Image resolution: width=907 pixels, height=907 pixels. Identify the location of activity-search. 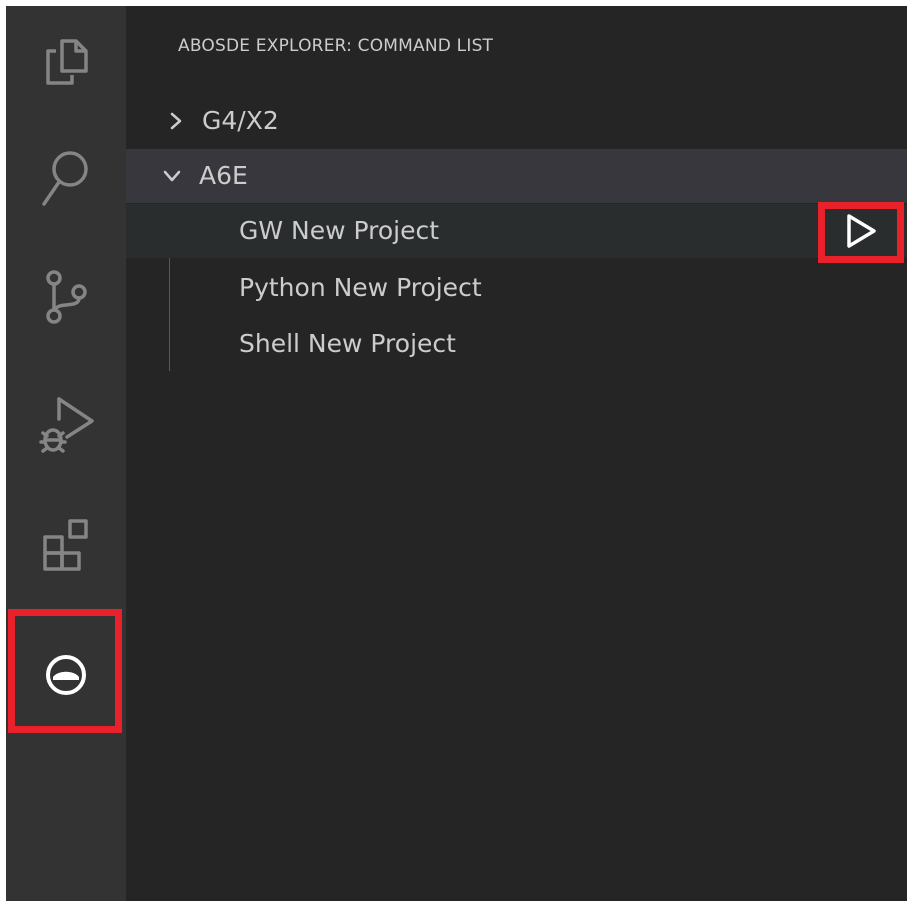
(66, 179).